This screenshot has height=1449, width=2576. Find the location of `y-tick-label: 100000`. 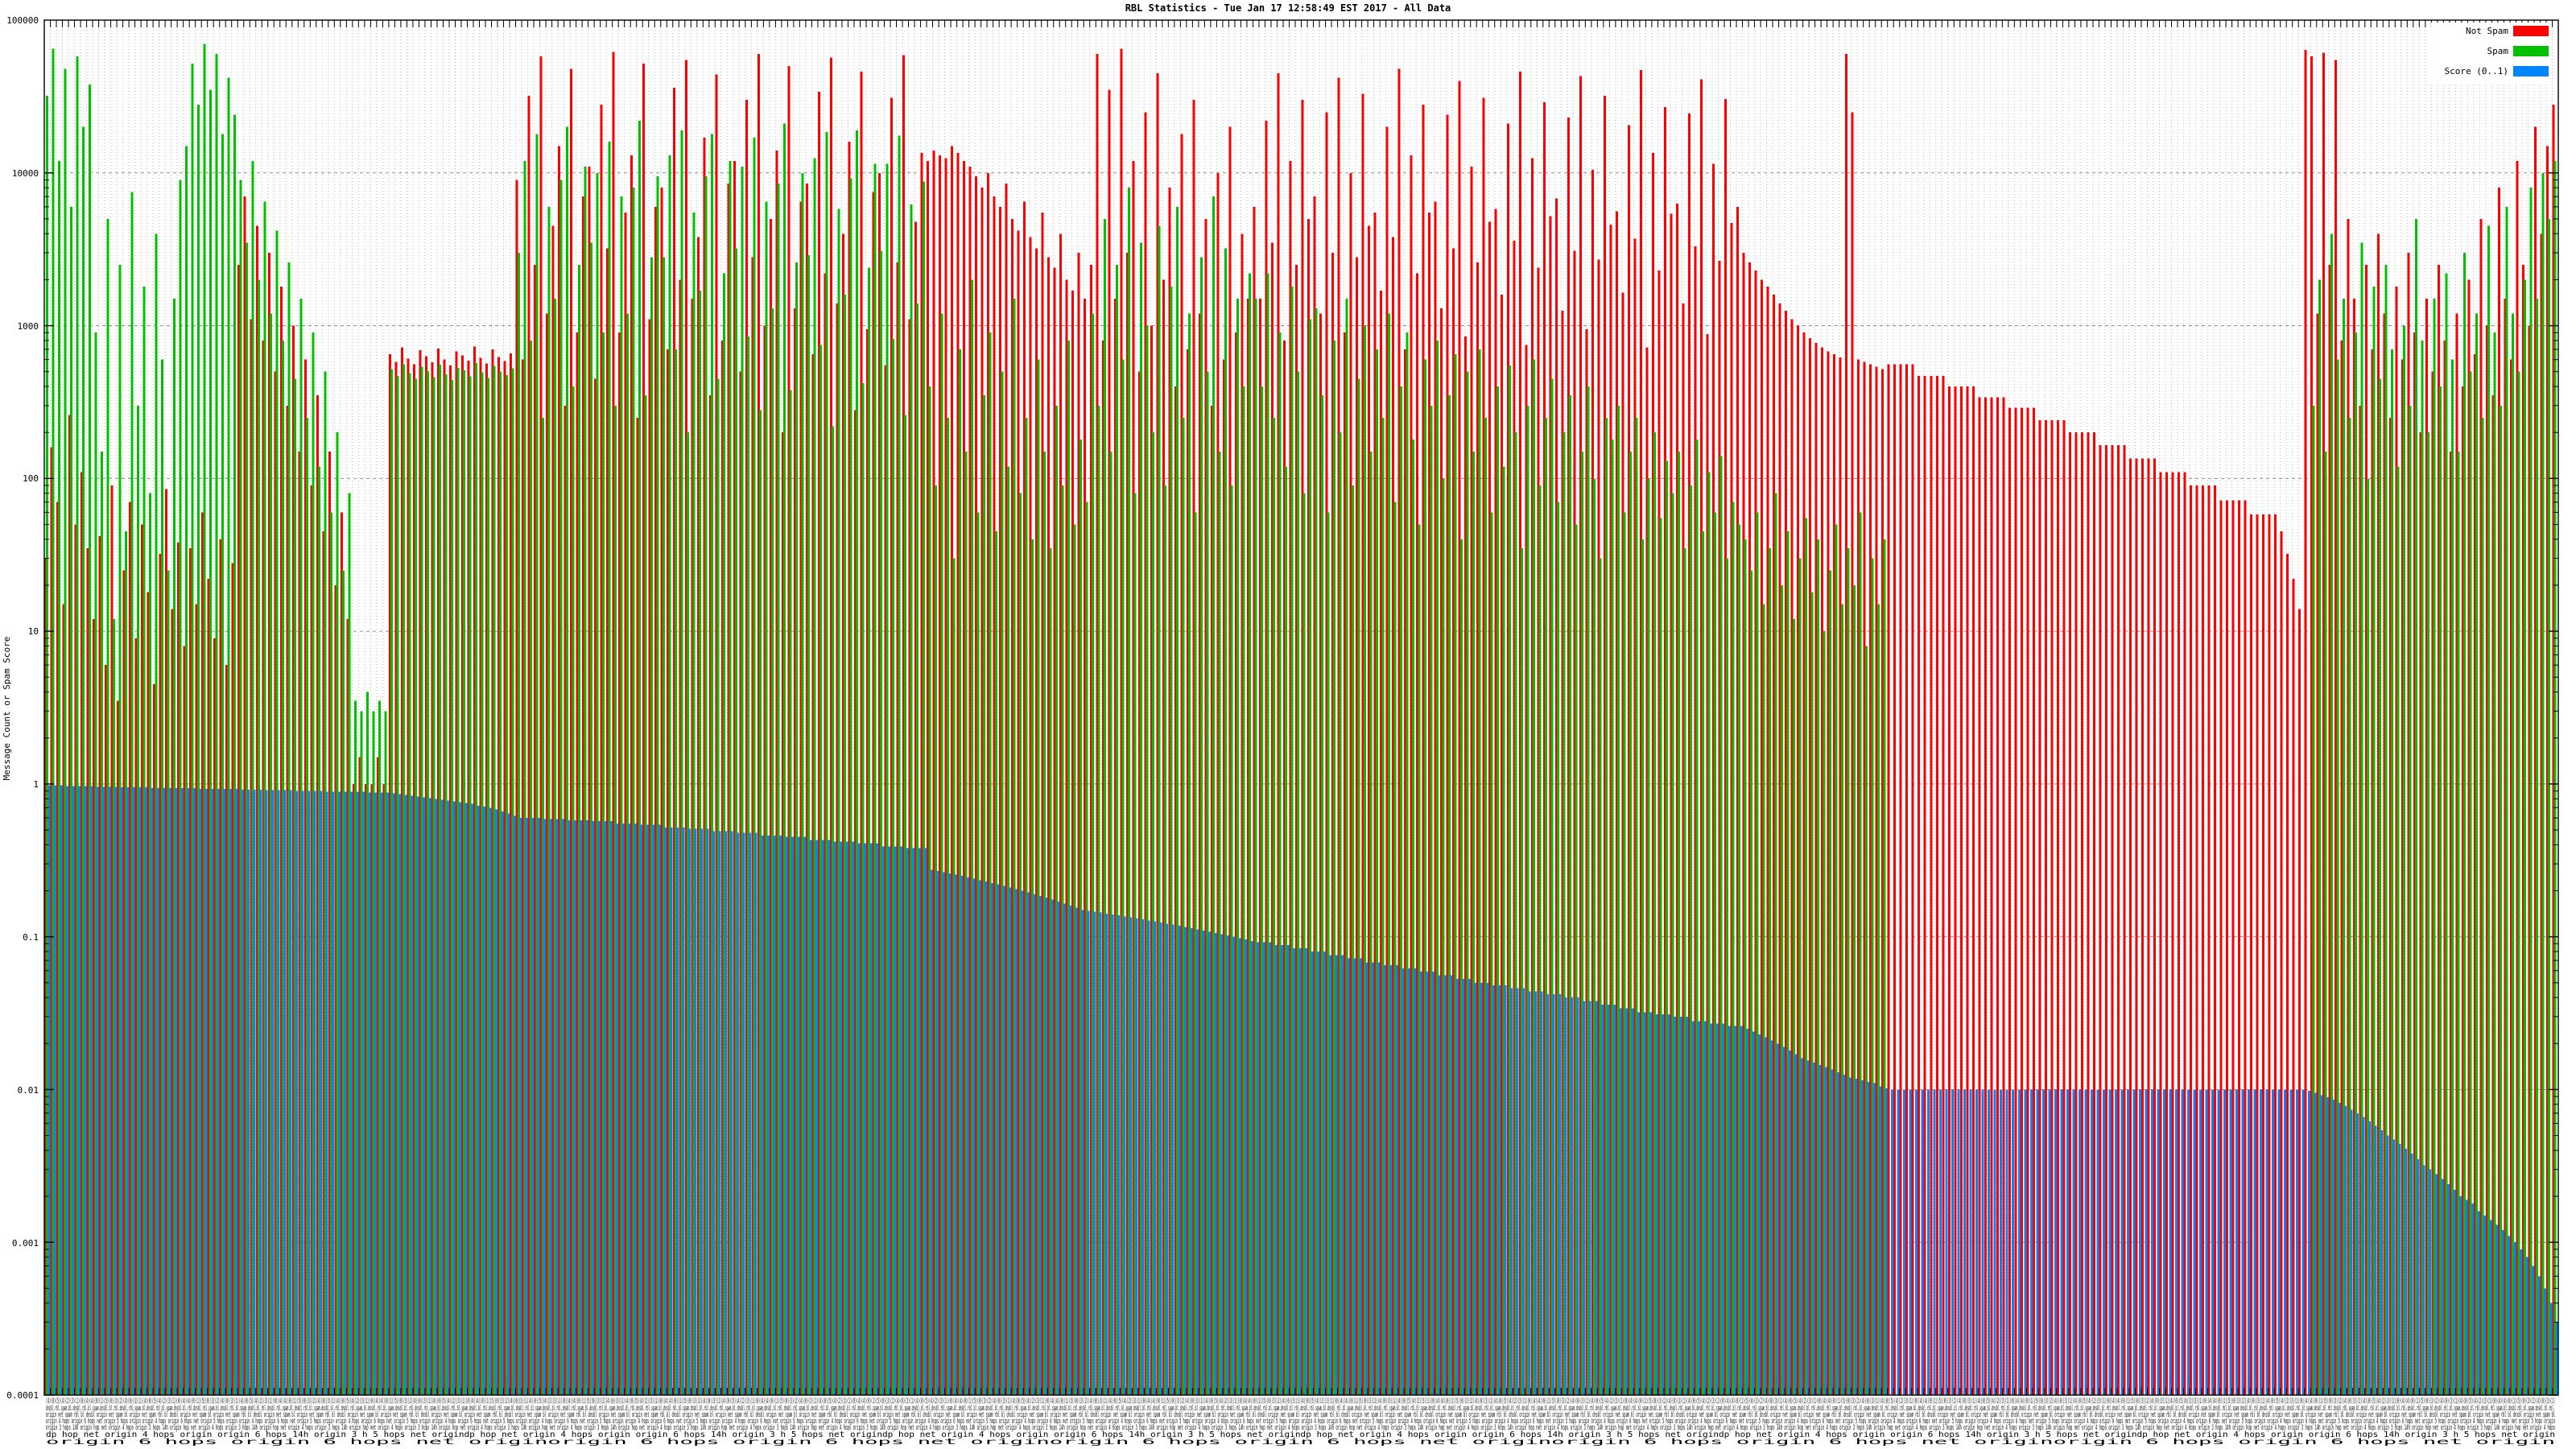

y-tick-label: 100000 is located at coordinates (22, 20).